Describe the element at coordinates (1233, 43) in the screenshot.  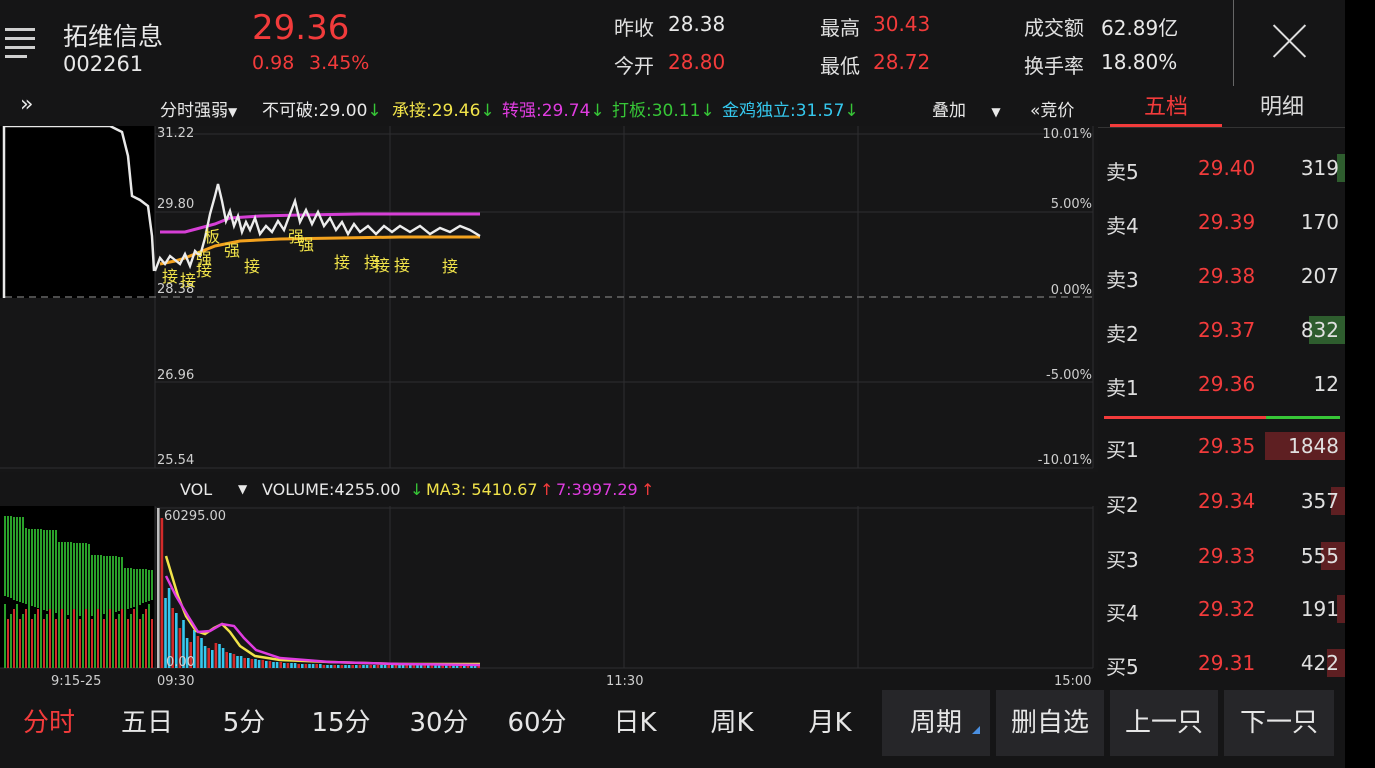
I see `header-divider` at that location.